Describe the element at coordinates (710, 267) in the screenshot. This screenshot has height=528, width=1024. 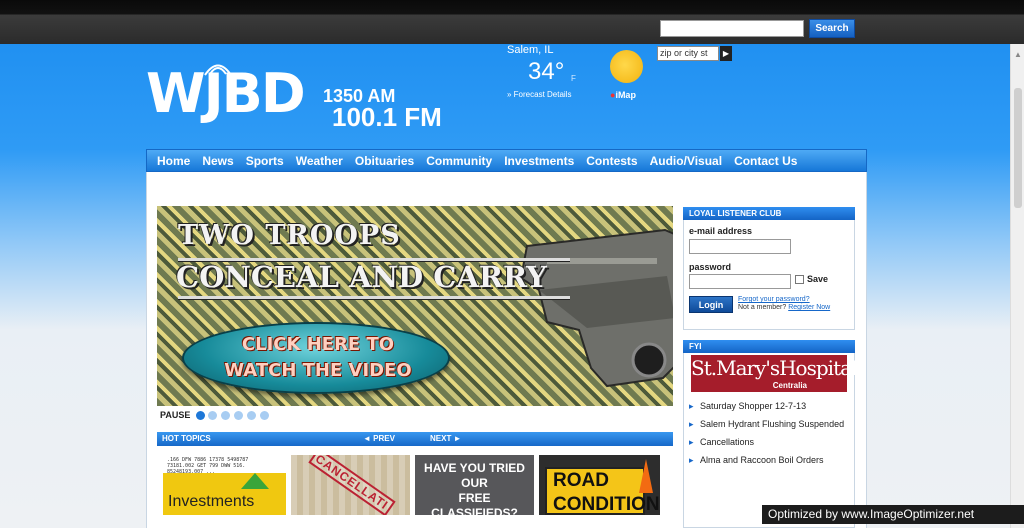
I see `password-label: password` at that location.